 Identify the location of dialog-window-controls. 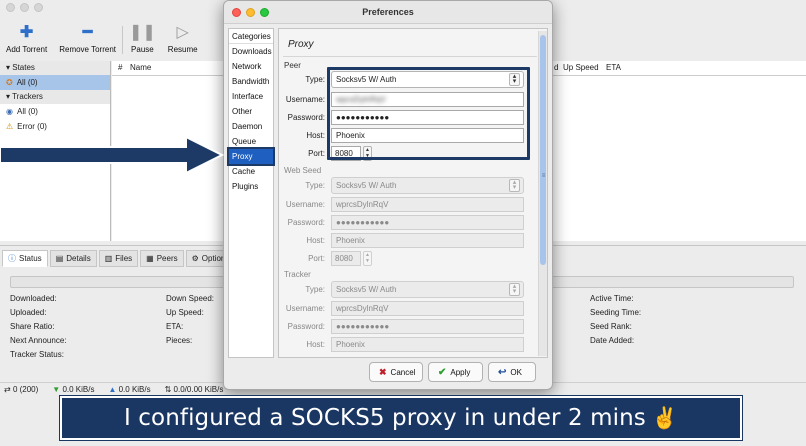
(250, 12).